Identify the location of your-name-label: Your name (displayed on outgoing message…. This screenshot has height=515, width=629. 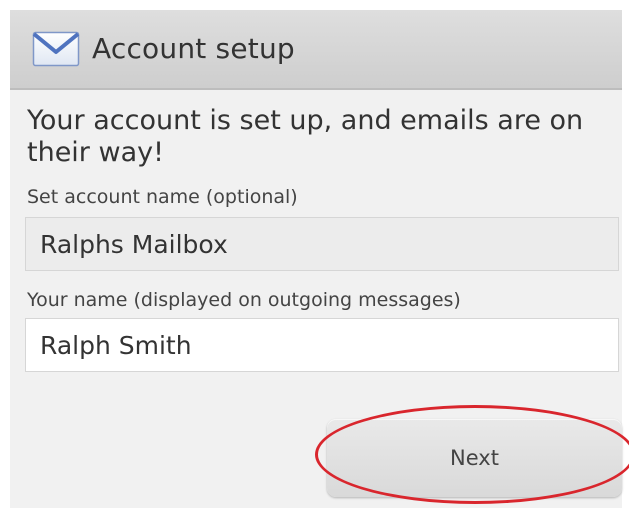
(244, 300).